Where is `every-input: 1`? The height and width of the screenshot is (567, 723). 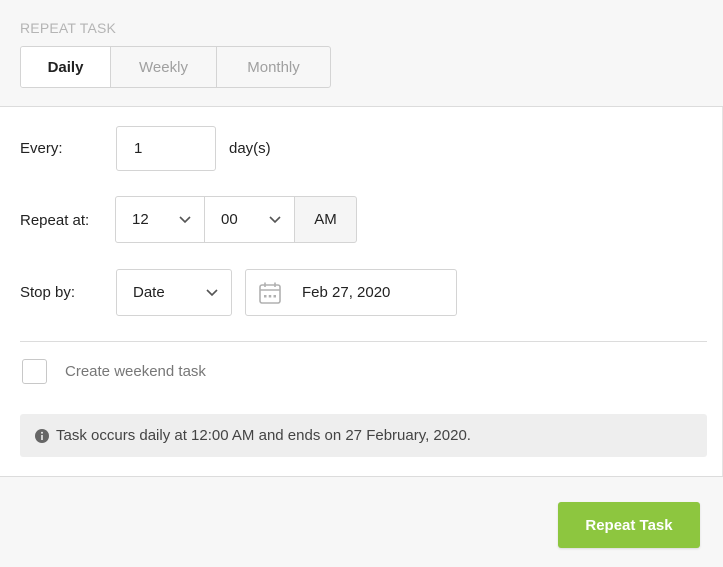
every-input: 1 is located at coordinates (166, 148).